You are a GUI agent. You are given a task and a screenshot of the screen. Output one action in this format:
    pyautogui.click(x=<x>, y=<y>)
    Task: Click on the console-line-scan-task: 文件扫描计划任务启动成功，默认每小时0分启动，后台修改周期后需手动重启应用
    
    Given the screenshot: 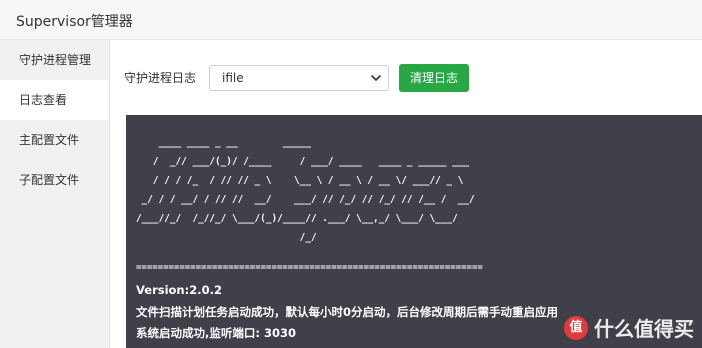 What is the action you would take?
    pyautogui.click(x=347, y=312)
    